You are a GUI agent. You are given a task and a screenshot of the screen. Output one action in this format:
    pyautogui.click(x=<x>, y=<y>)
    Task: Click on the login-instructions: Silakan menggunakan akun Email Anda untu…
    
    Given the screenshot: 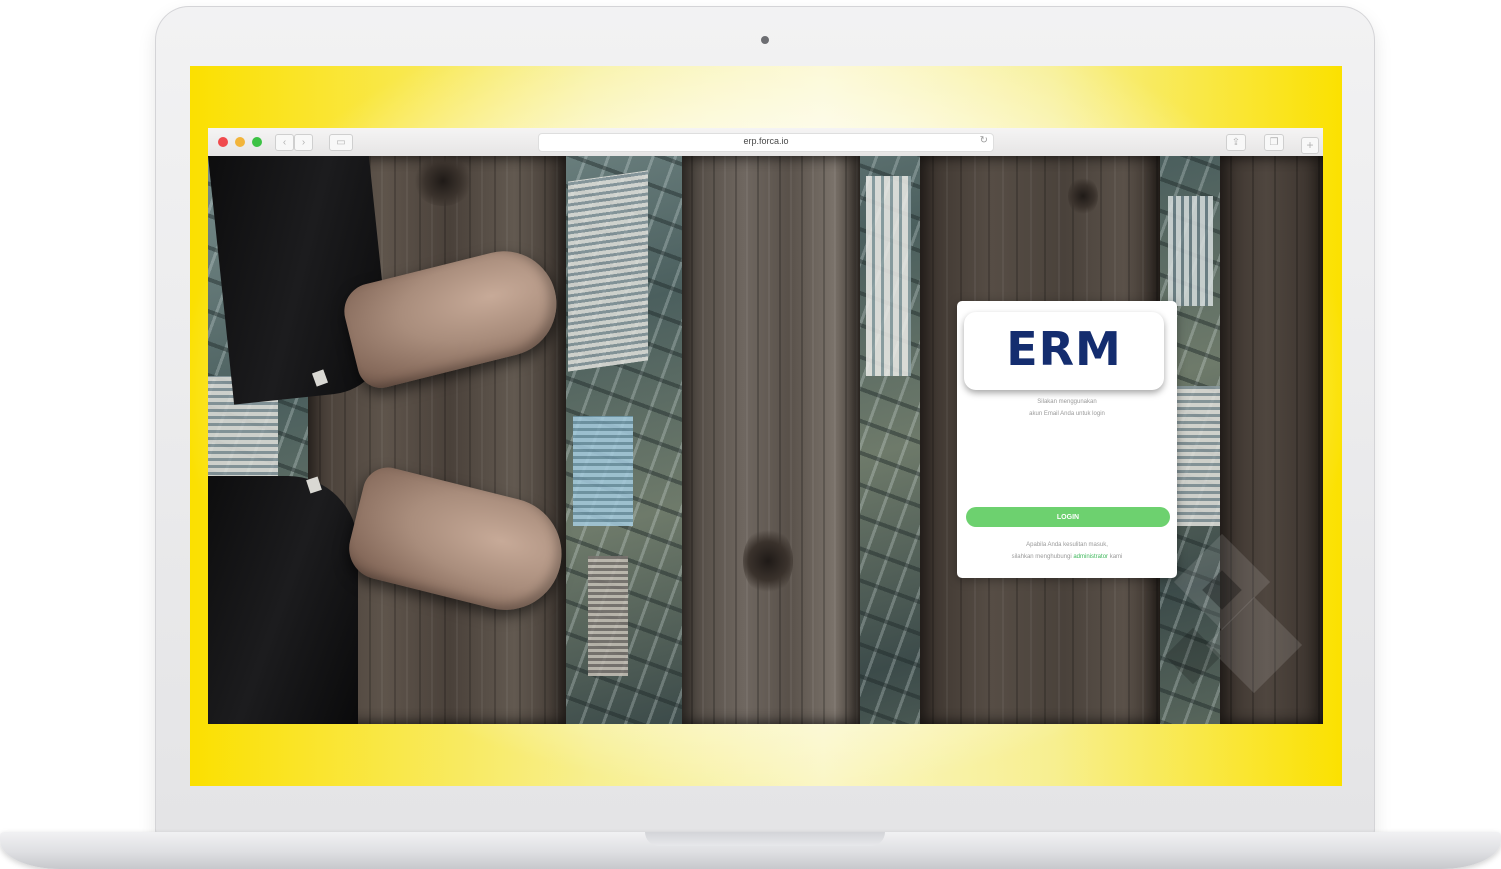 What is the action you would take?
    pyautogui.click(x=1067, y=408)
    